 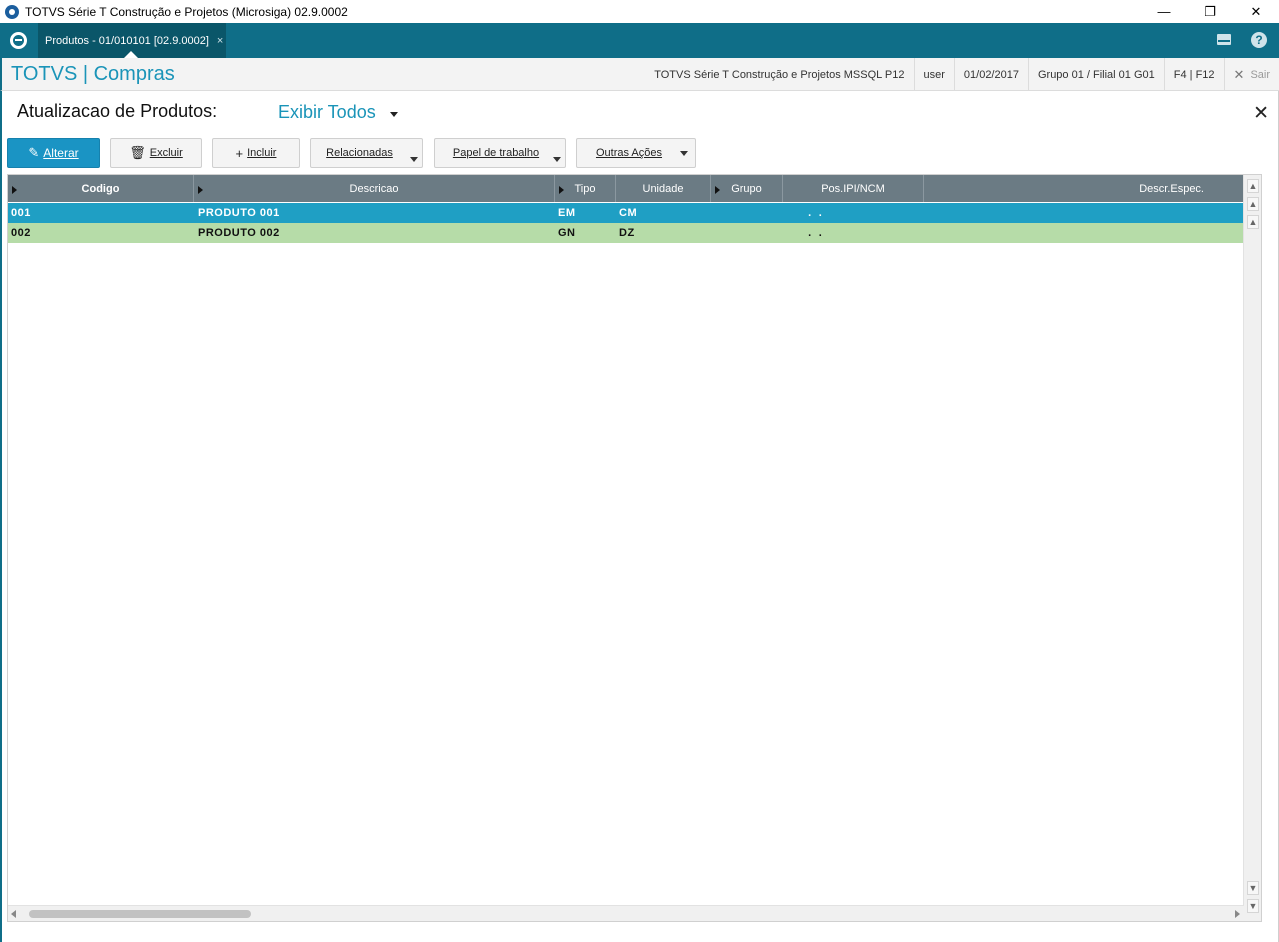 I want to click on filter-dropdown: Exibir Todos, so click(x=327, y=112).